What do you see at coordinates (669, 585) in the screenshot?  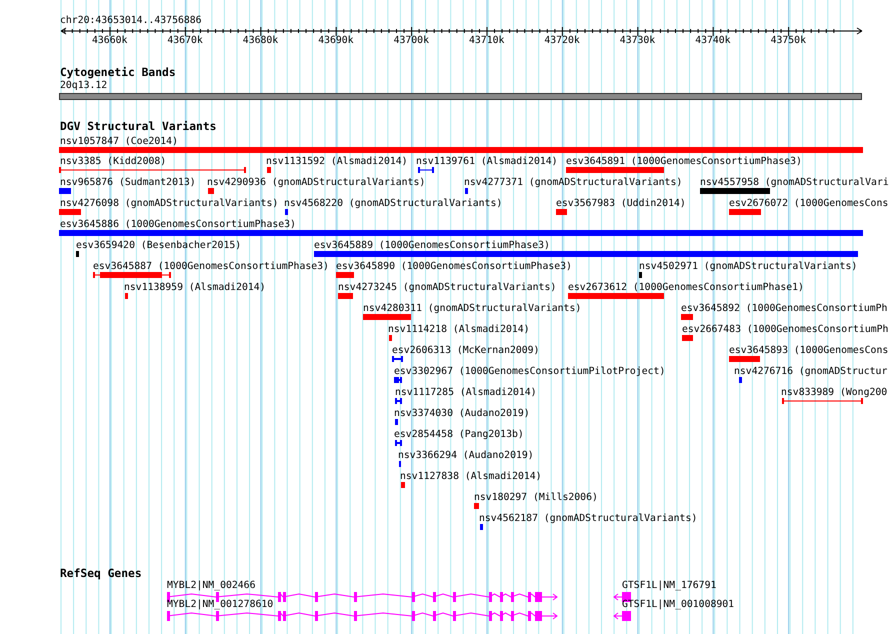 I see `gene-label: GTSF1L|NM_176791` at bounding box center [669, 585].